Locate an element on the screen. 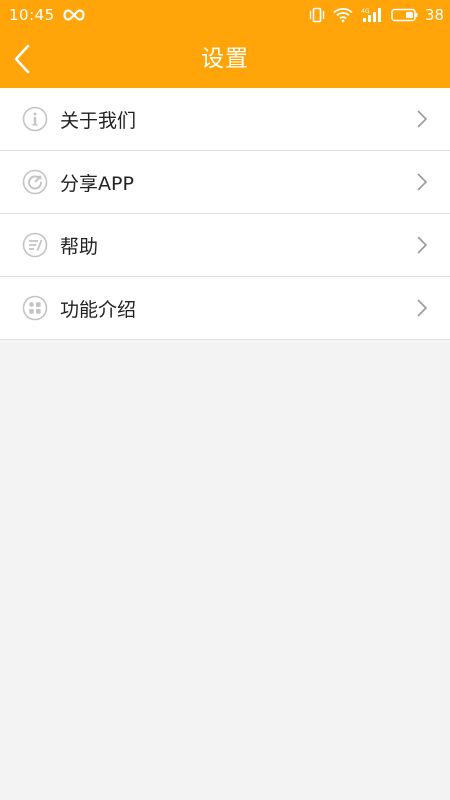 This screenshot has height=800, width=450. menu-item-label: 分享APP is located at coordinates (97, 183).